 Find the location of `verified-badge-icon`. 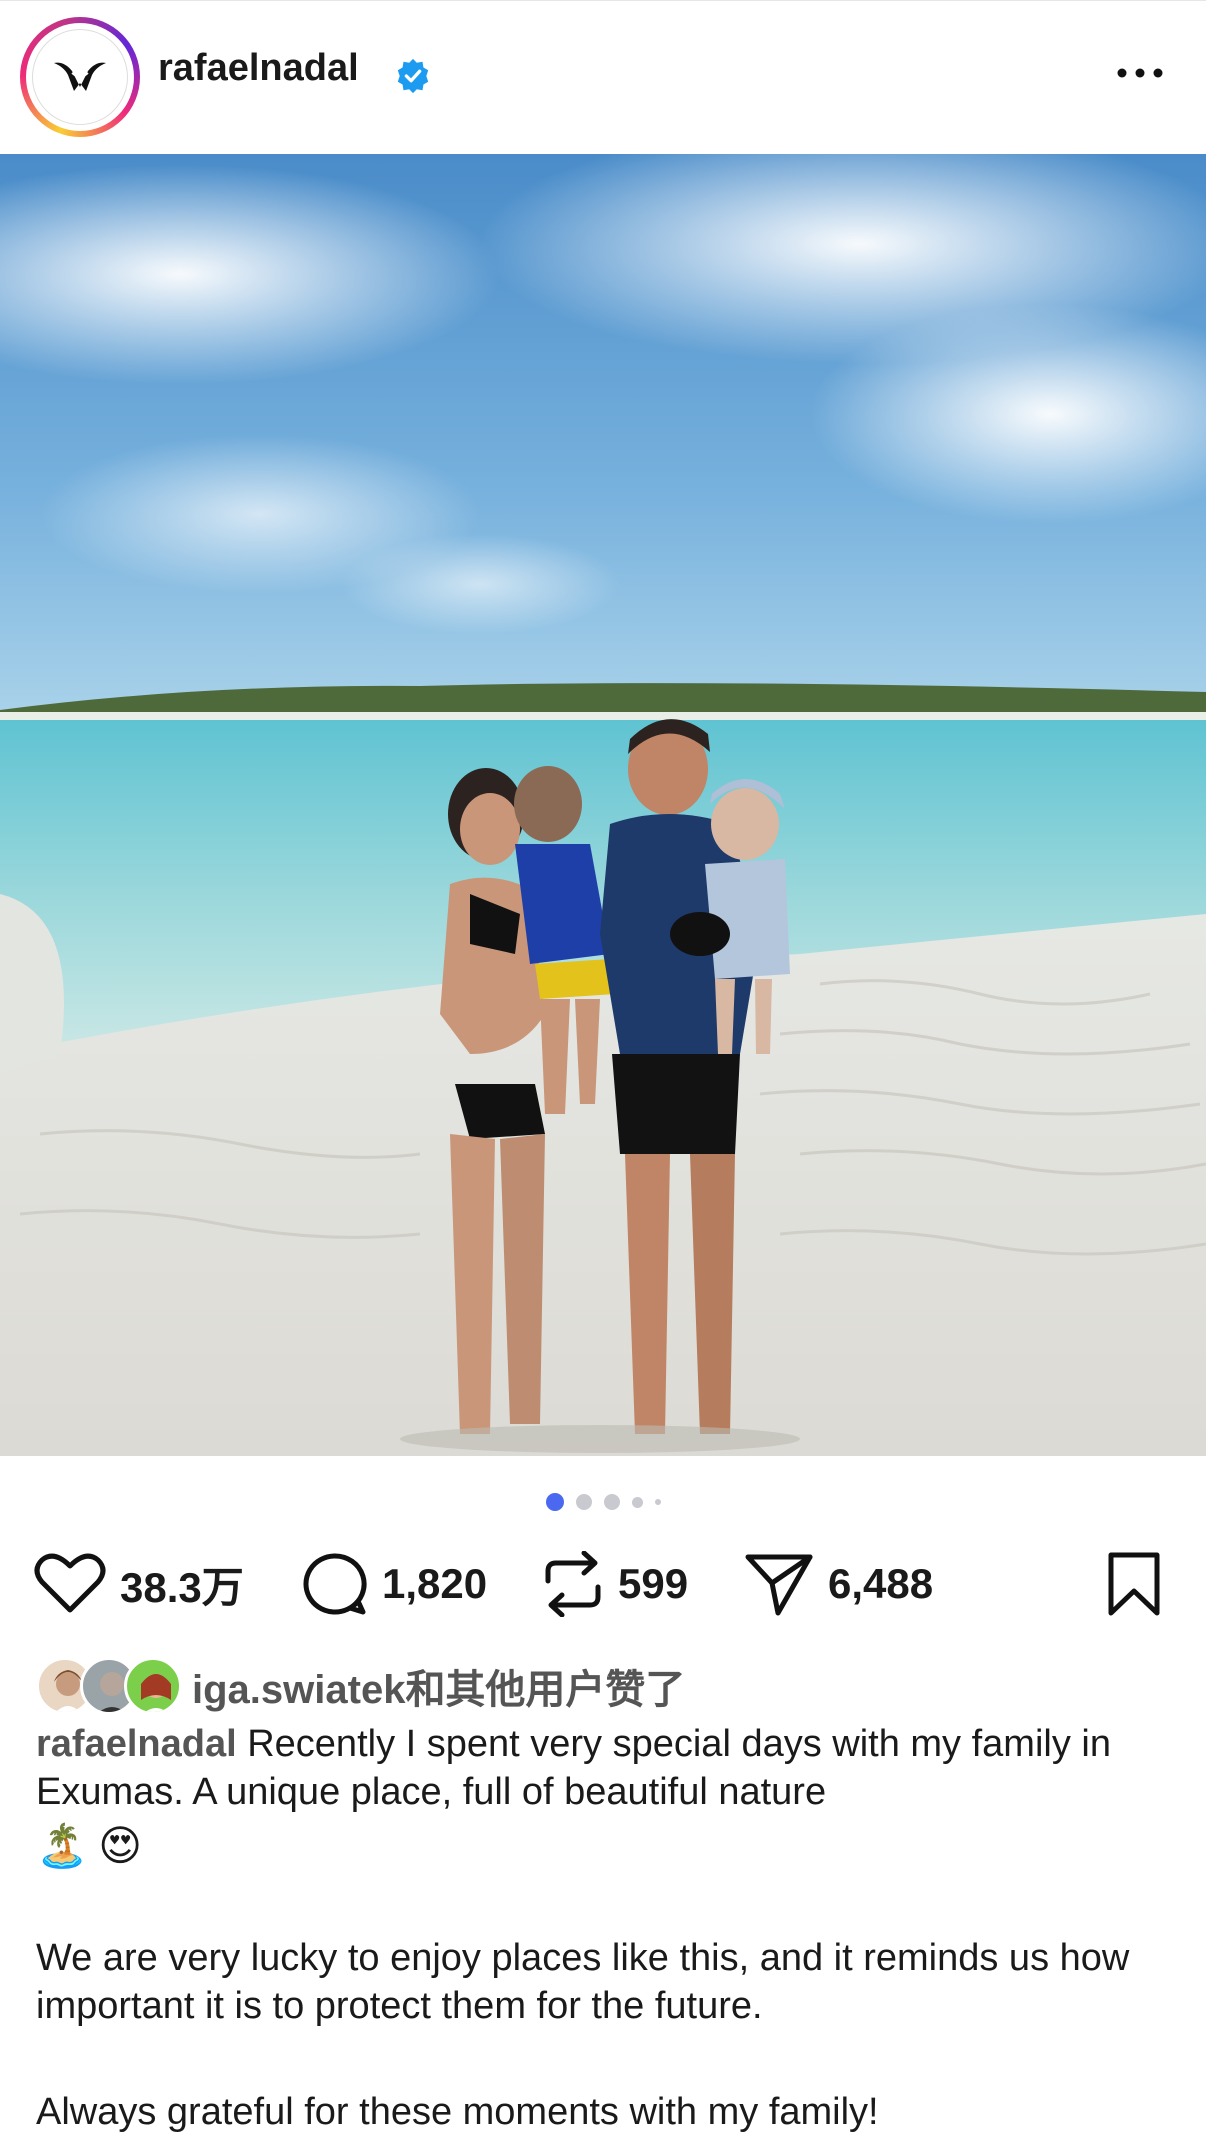

verified-badge-icon is located at coordinates (413, 76).